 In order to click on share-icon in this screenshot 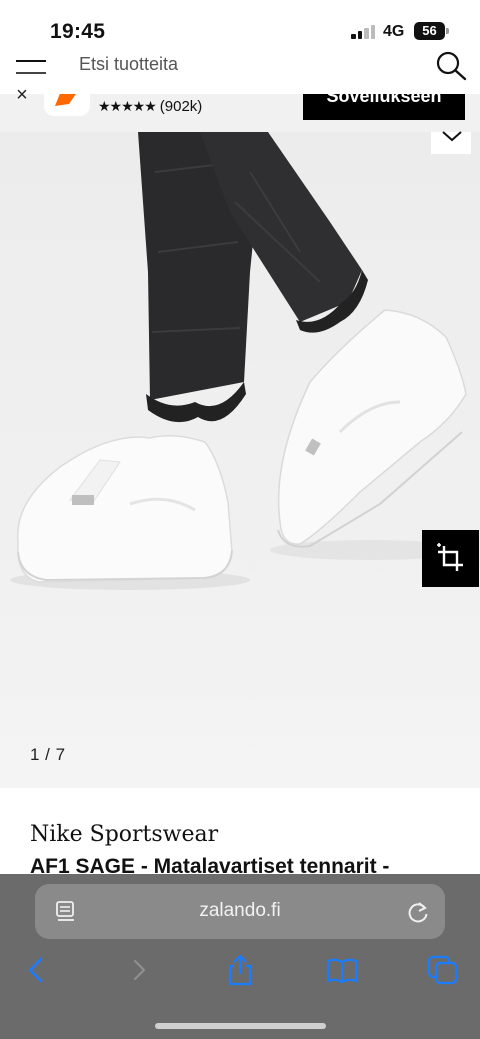, I will do `click(240, 970)`.